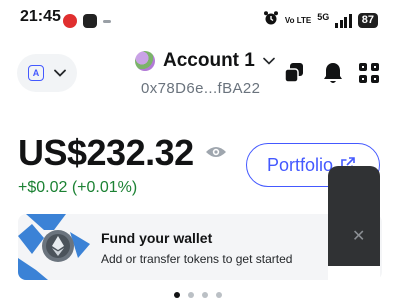 Image resolution: width=400 pixels, height=300 pixels. What do you see at coordinates (200, 88) in the screenshot?
I see `account-address: 0x78D6e...fBA22` at bounding box center [200, 88].